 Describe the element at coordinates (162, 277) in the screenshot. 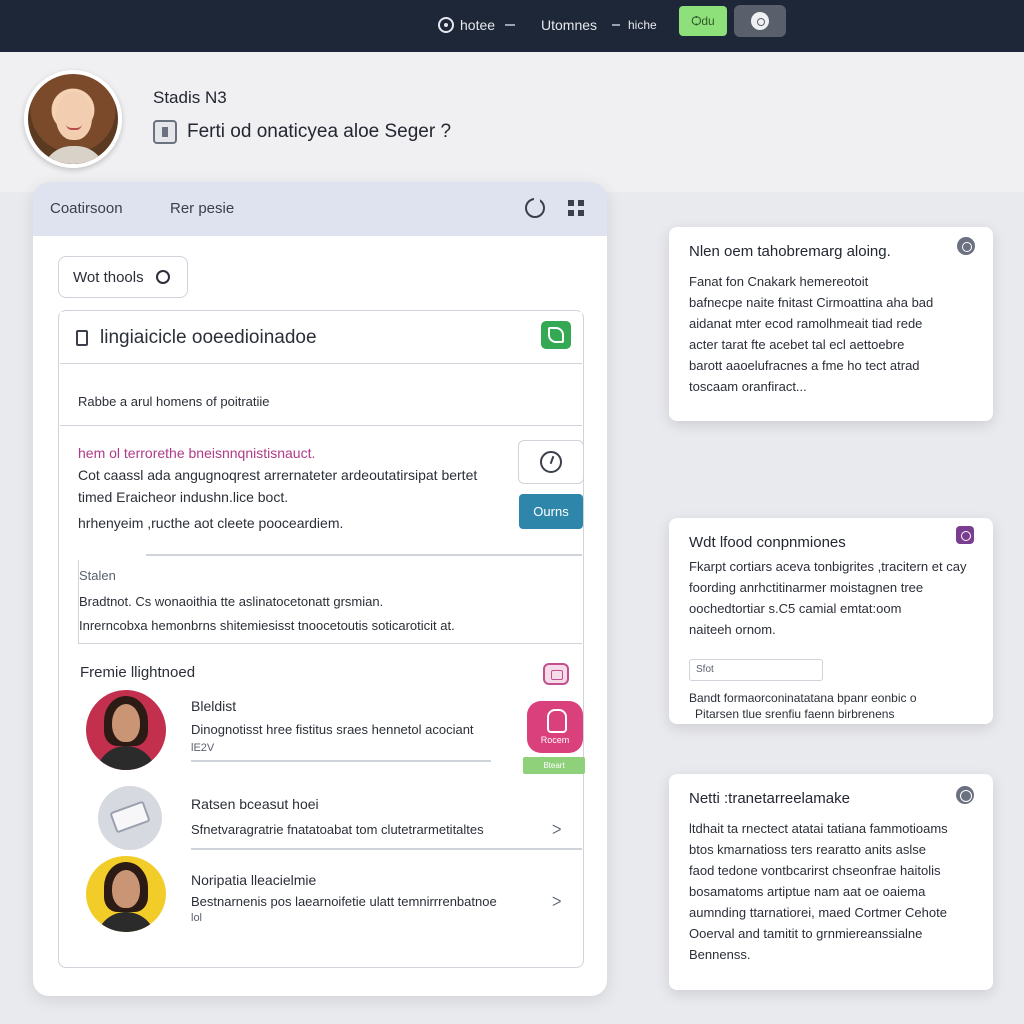

I see `circle-icon` at that location.